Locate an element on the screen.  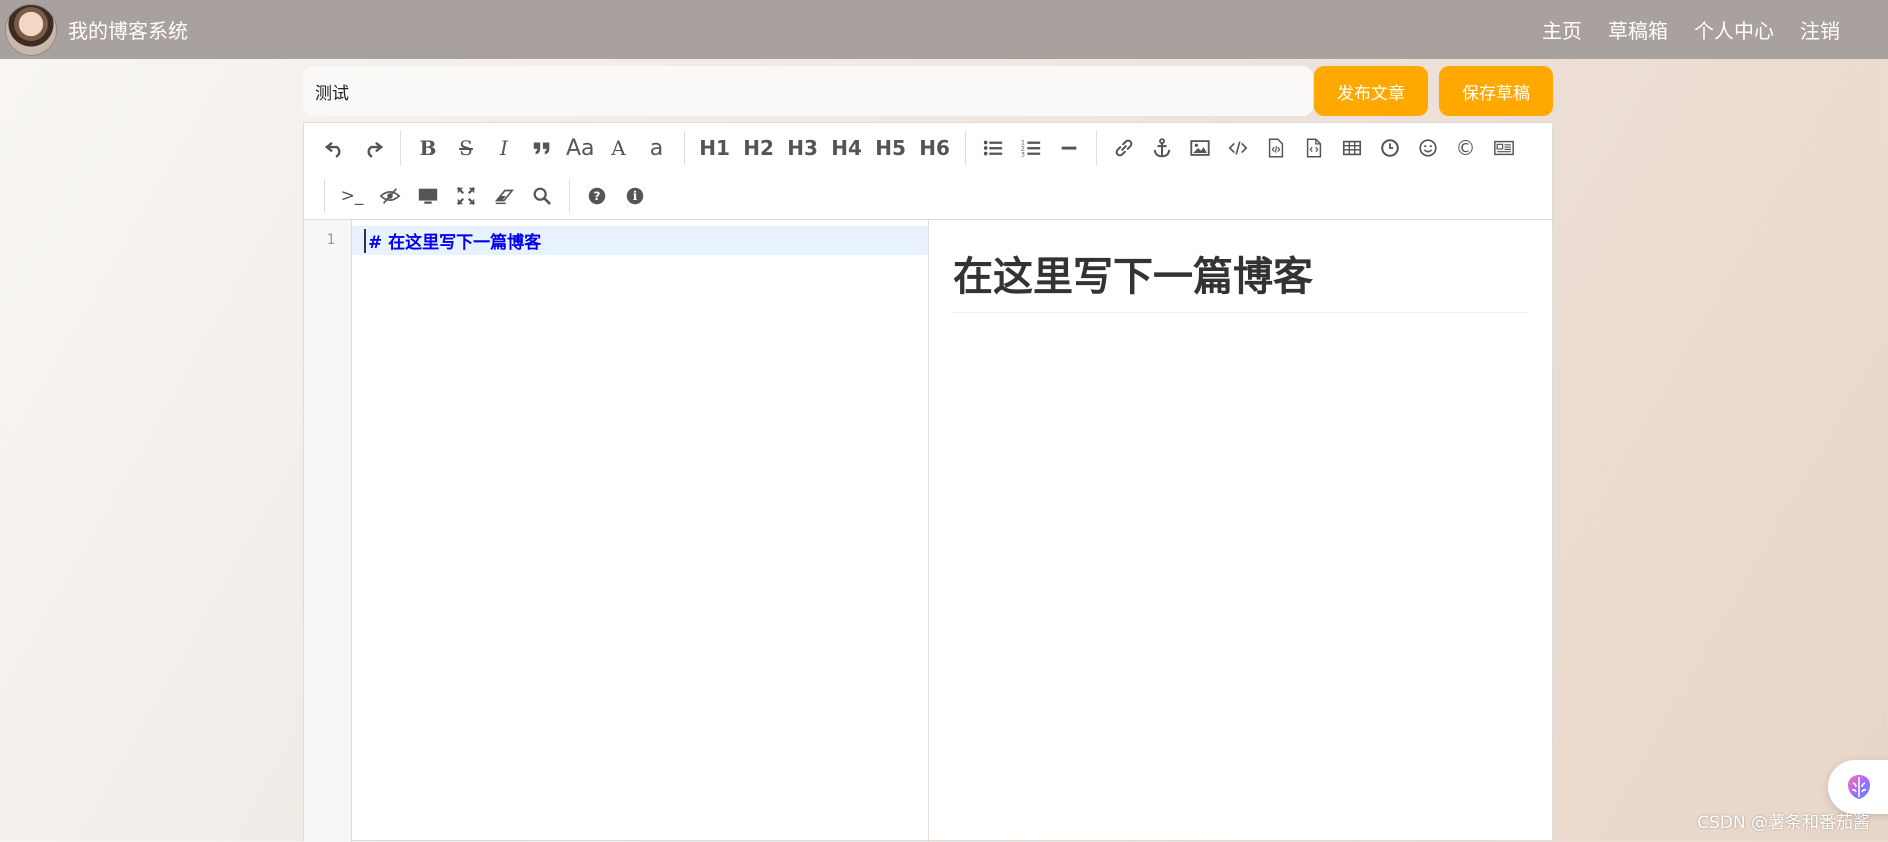
code-block-icon is located at coordinates (1314, 148).